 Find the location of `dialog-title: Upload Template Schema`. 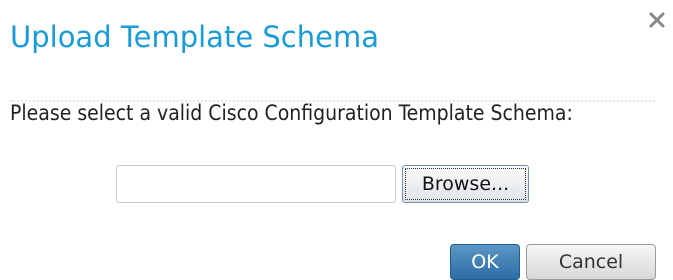

dialog-title: Upload Template Schema is located at coordinates (194, 37).